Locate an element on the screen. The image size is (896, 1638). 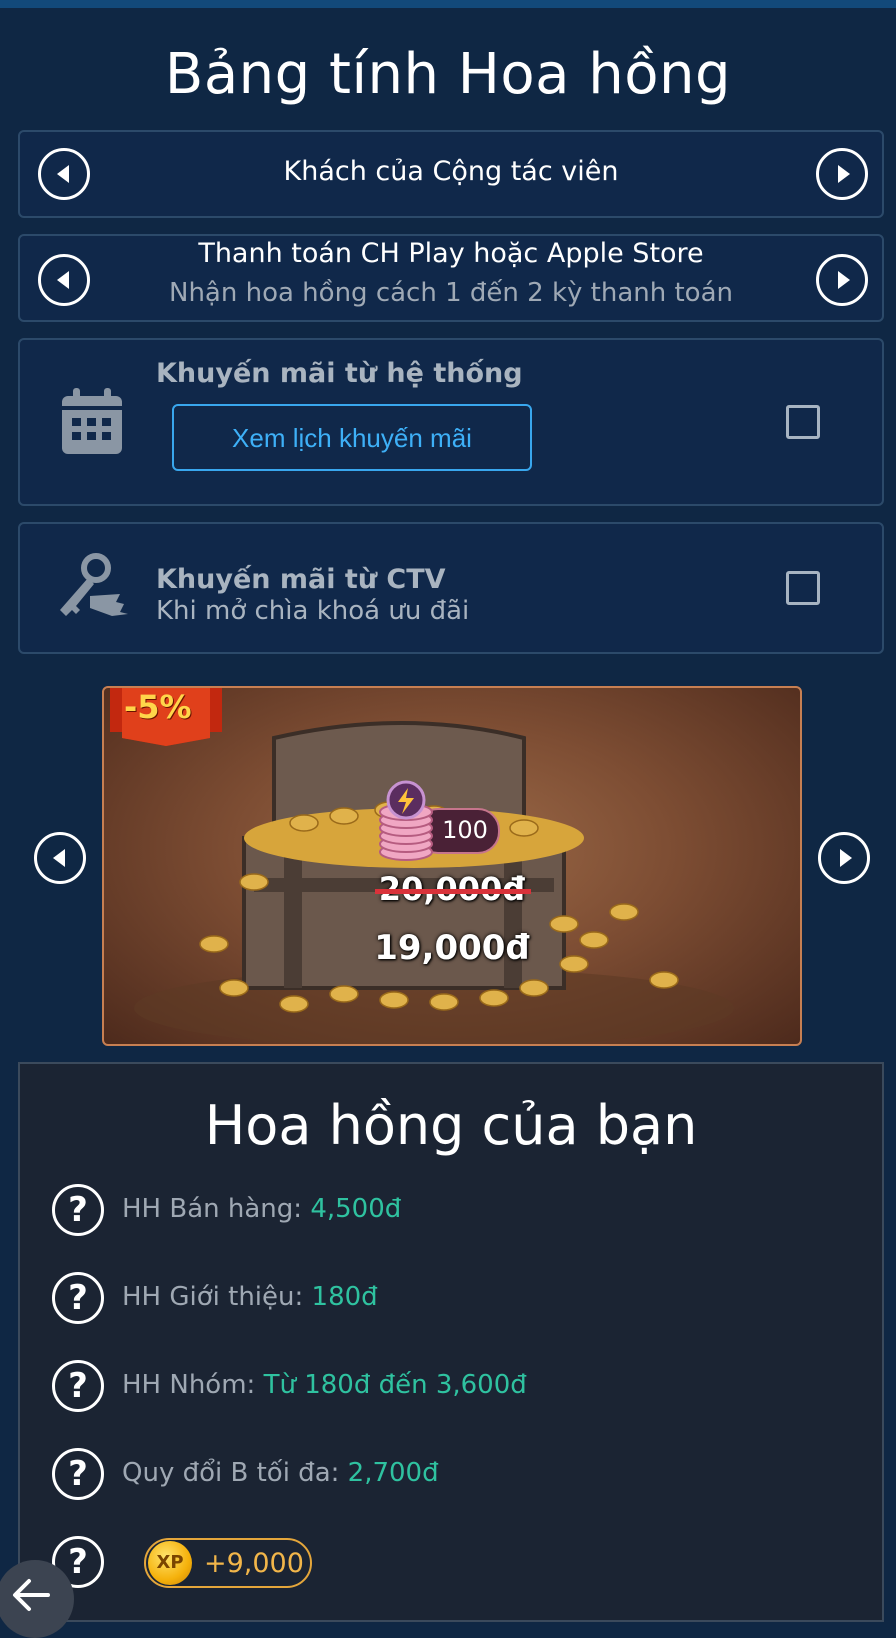
commission-label: Quy đổi B tối đa: is located at coordinates (231, 1473).